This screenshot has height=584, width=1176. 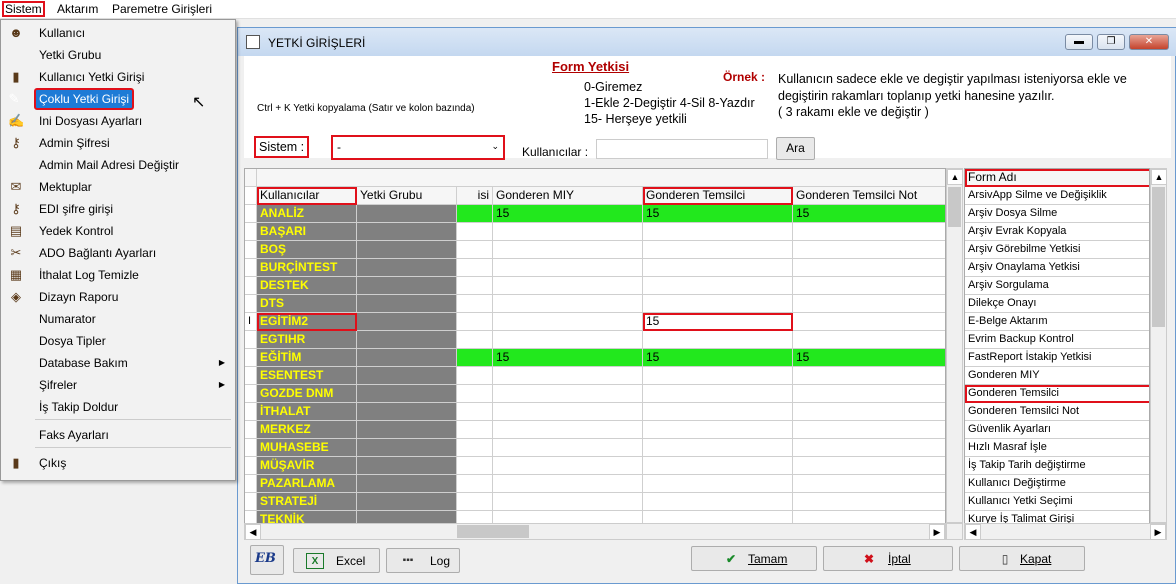 What do you see at coordinates (307, 502) in the screenshot?
I see `user-cell: STRATEJİ` at bounding box center [307, 502].